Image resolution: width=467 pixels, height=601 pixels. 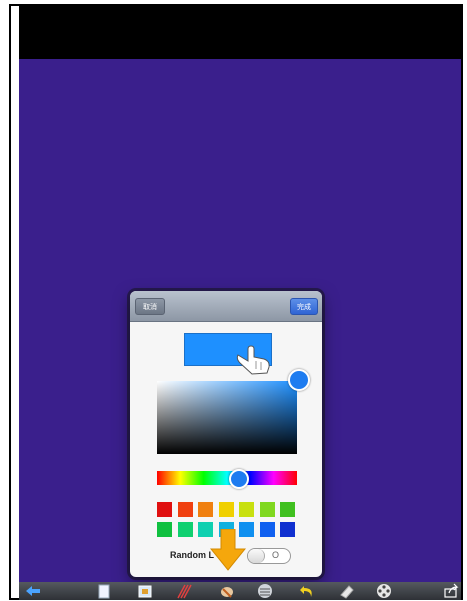 What do you see at coordinates (227, 591) in the screenshot?
I see `brush-icon` at bounding box center [227, 591].